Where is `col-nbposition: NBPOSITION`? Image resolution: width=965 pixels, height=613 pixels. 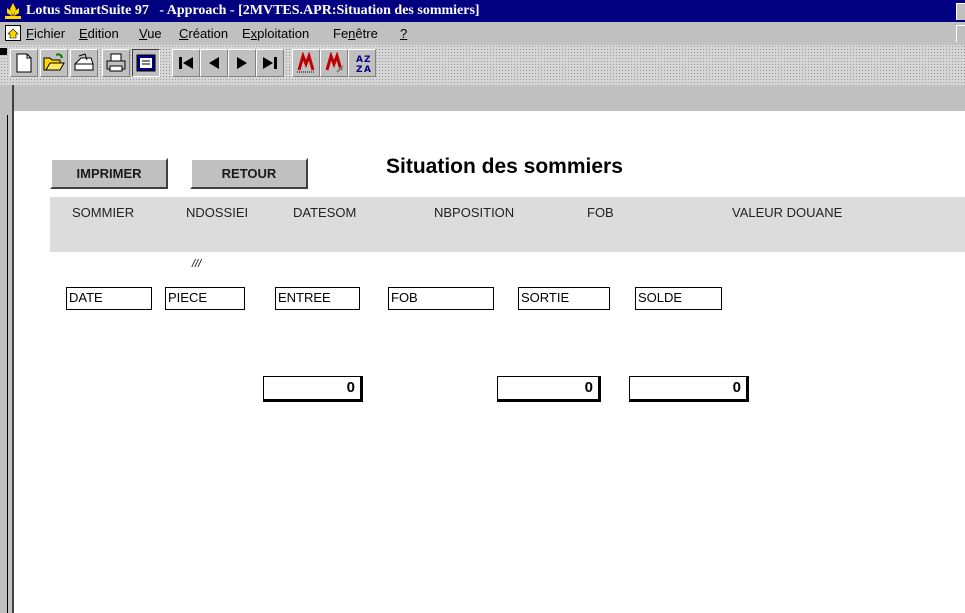
col-nbposition: NBPOSITION is located at coordinates (474, 212).